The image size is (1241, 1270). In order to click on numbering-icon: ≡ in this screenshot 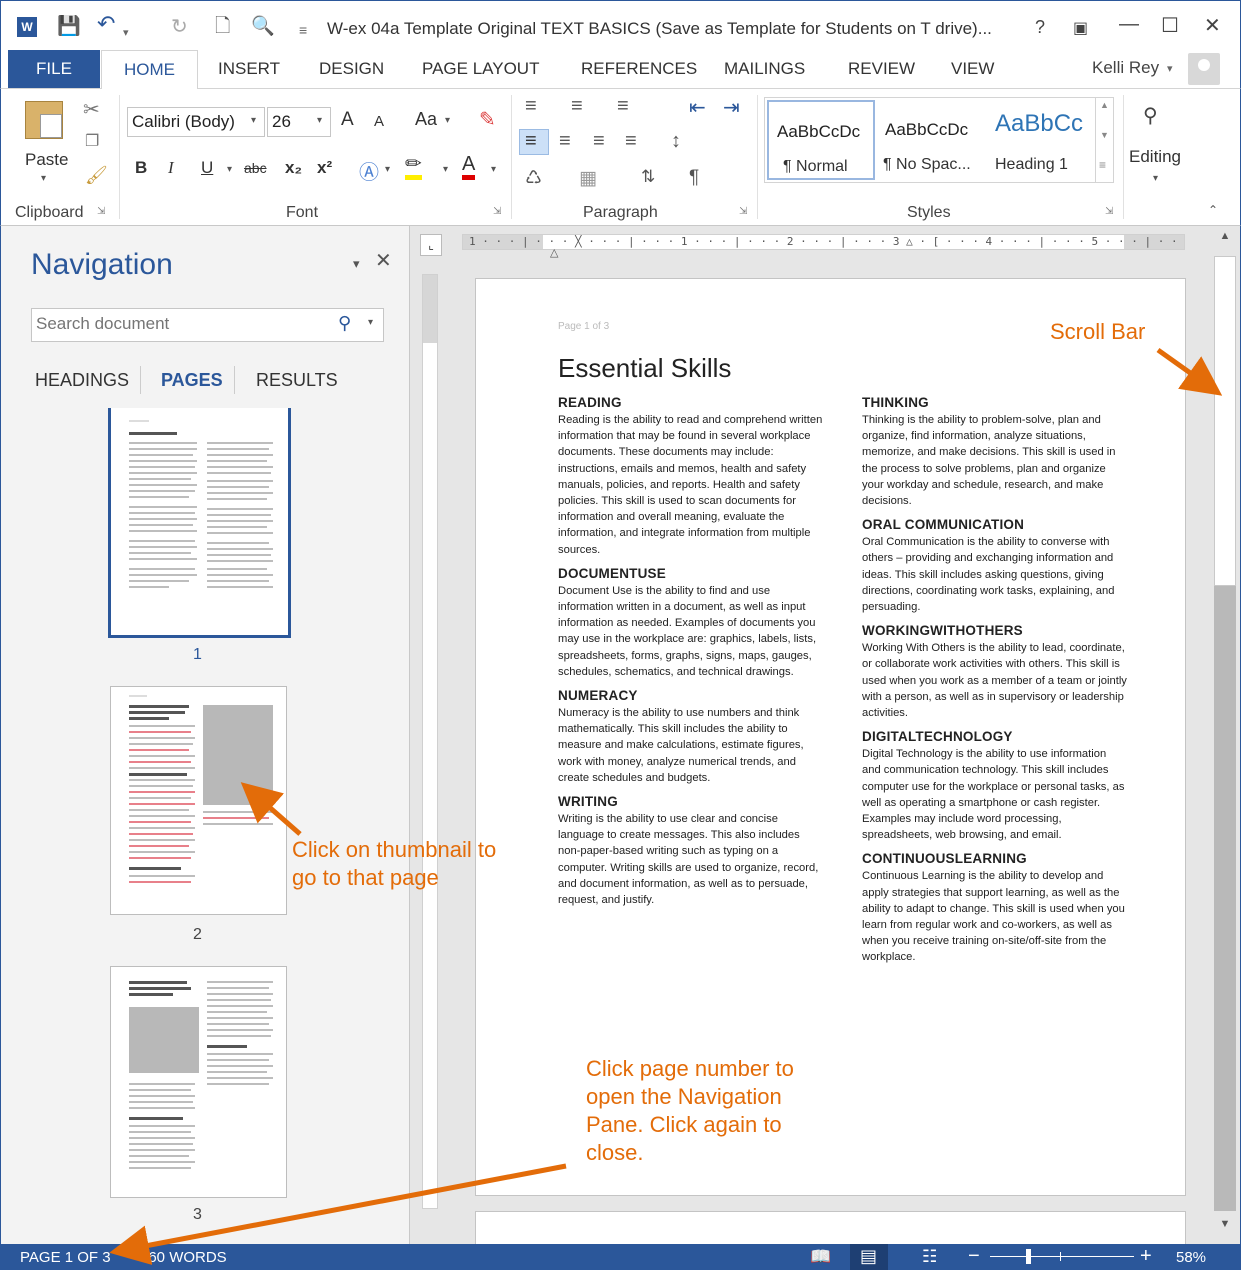, I will do `click(577, 106)`.